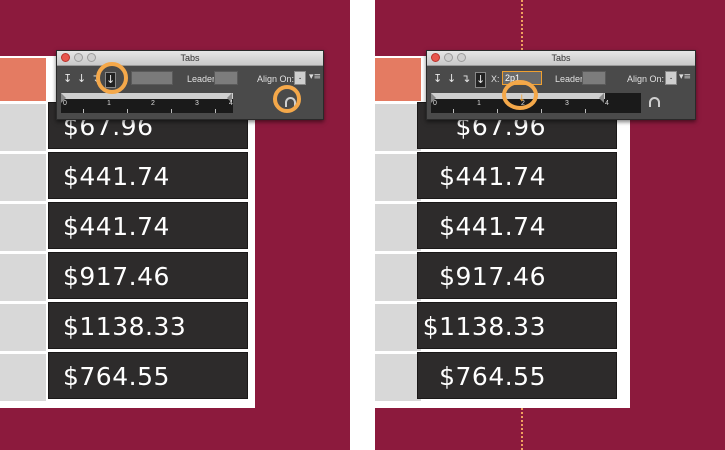 The height and width of the screenshot is (450, 725). I want to click on right-justified-tab-icon: ↴, so click(465, 79).